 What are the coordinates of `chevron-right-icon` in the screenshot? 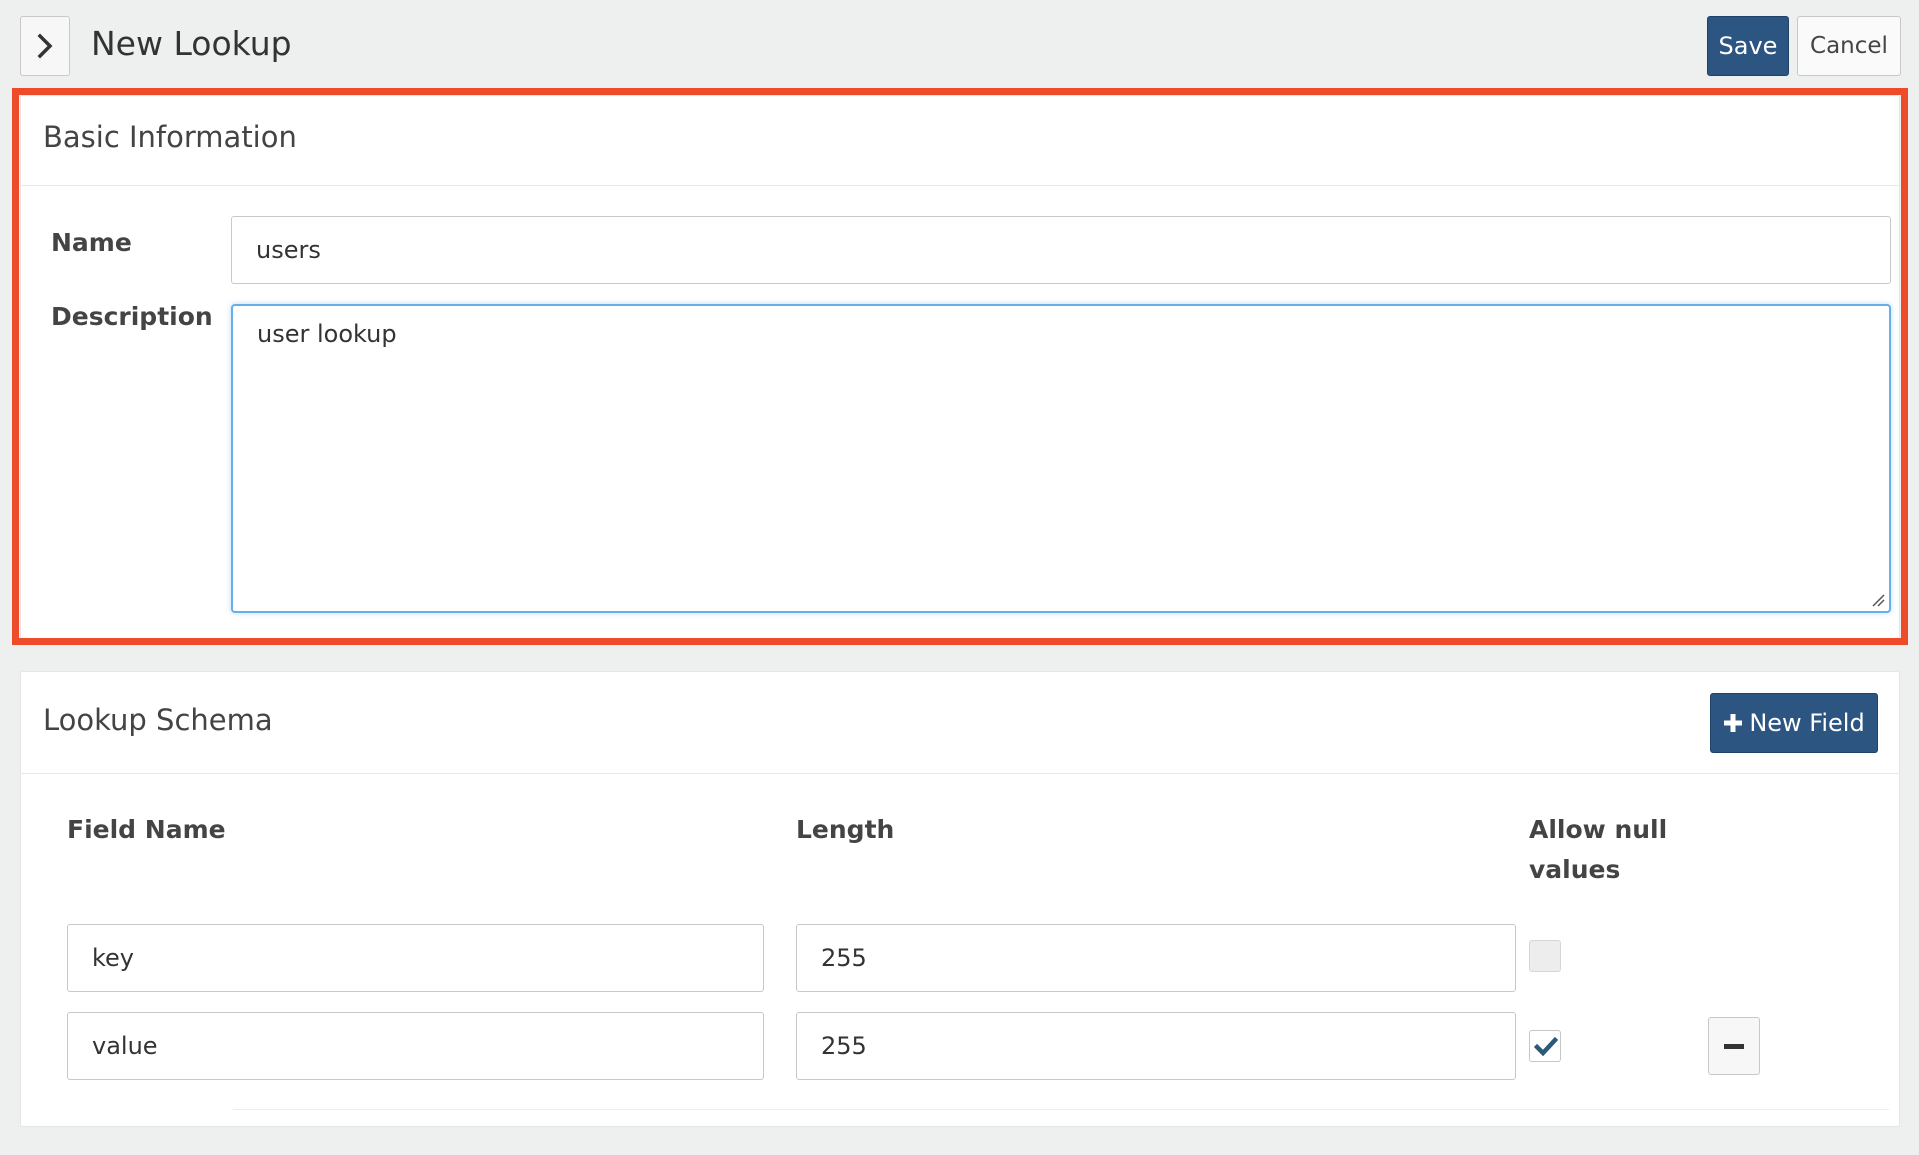 It's located at (45, 46).